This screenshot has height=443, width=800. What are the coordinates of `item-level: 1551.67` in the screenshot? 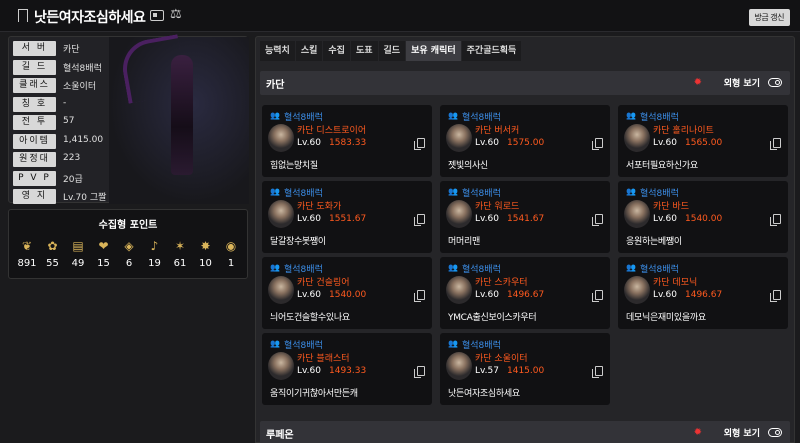 It's located at (348, 219).